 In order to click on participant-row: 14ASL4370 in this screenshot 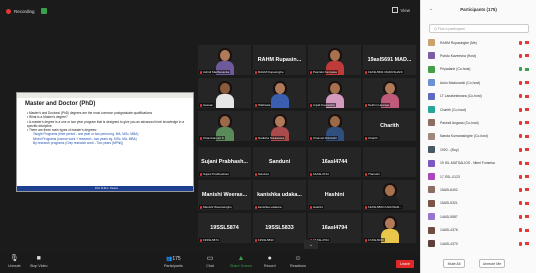, I will do `click(479, 243)`.